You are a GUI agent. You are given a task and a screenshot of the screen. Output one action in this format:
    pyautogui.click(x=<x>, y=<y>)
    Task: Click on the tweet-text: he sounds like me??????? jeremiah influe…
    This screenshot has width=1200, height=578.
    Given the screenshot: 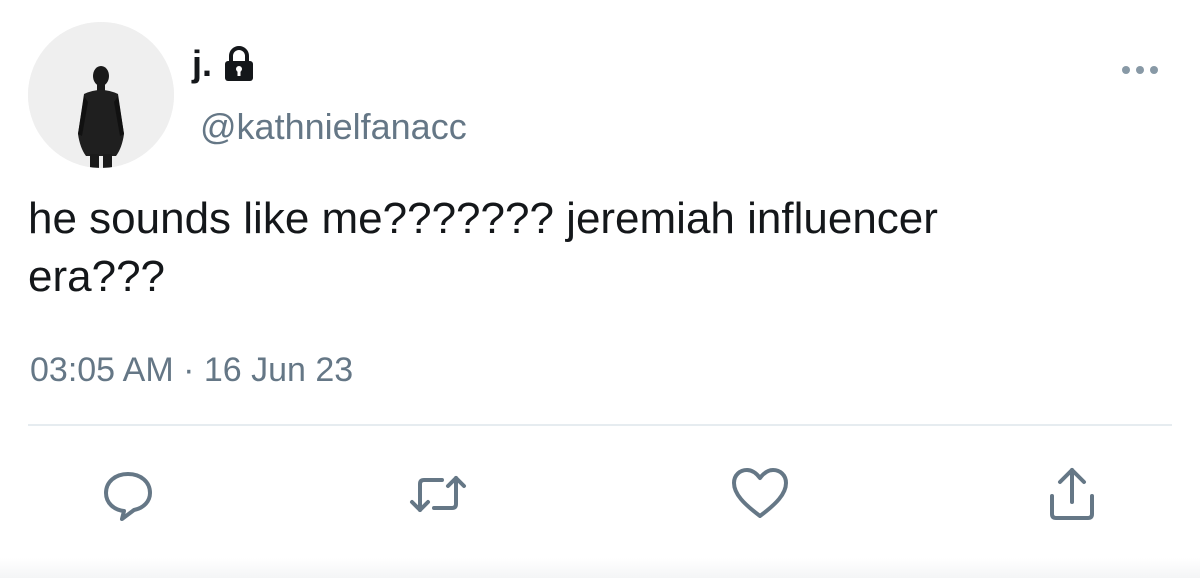 What is the action you would take?
    pyautogui.click(x=483, y=247)
    